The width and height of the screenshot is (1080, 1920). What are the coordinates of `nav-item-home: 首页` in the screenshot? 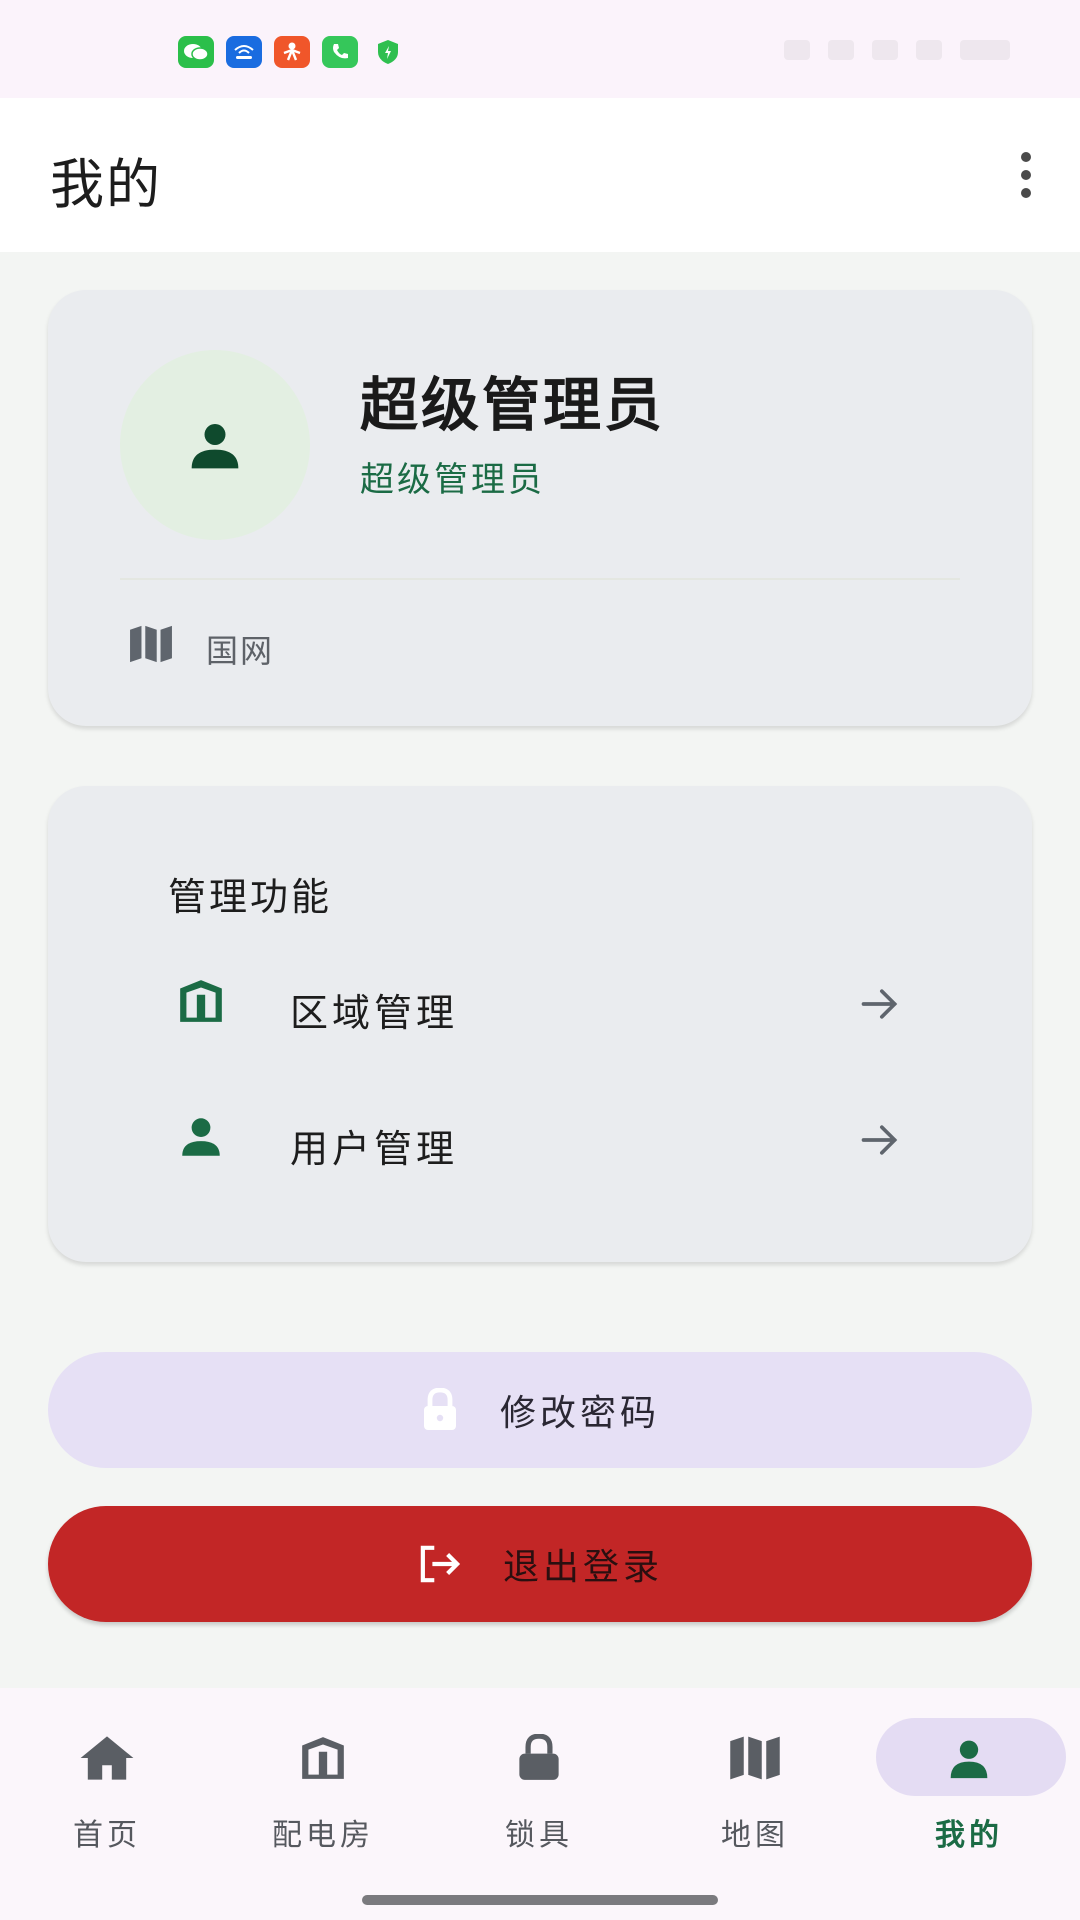 It's located at (107, 1793).